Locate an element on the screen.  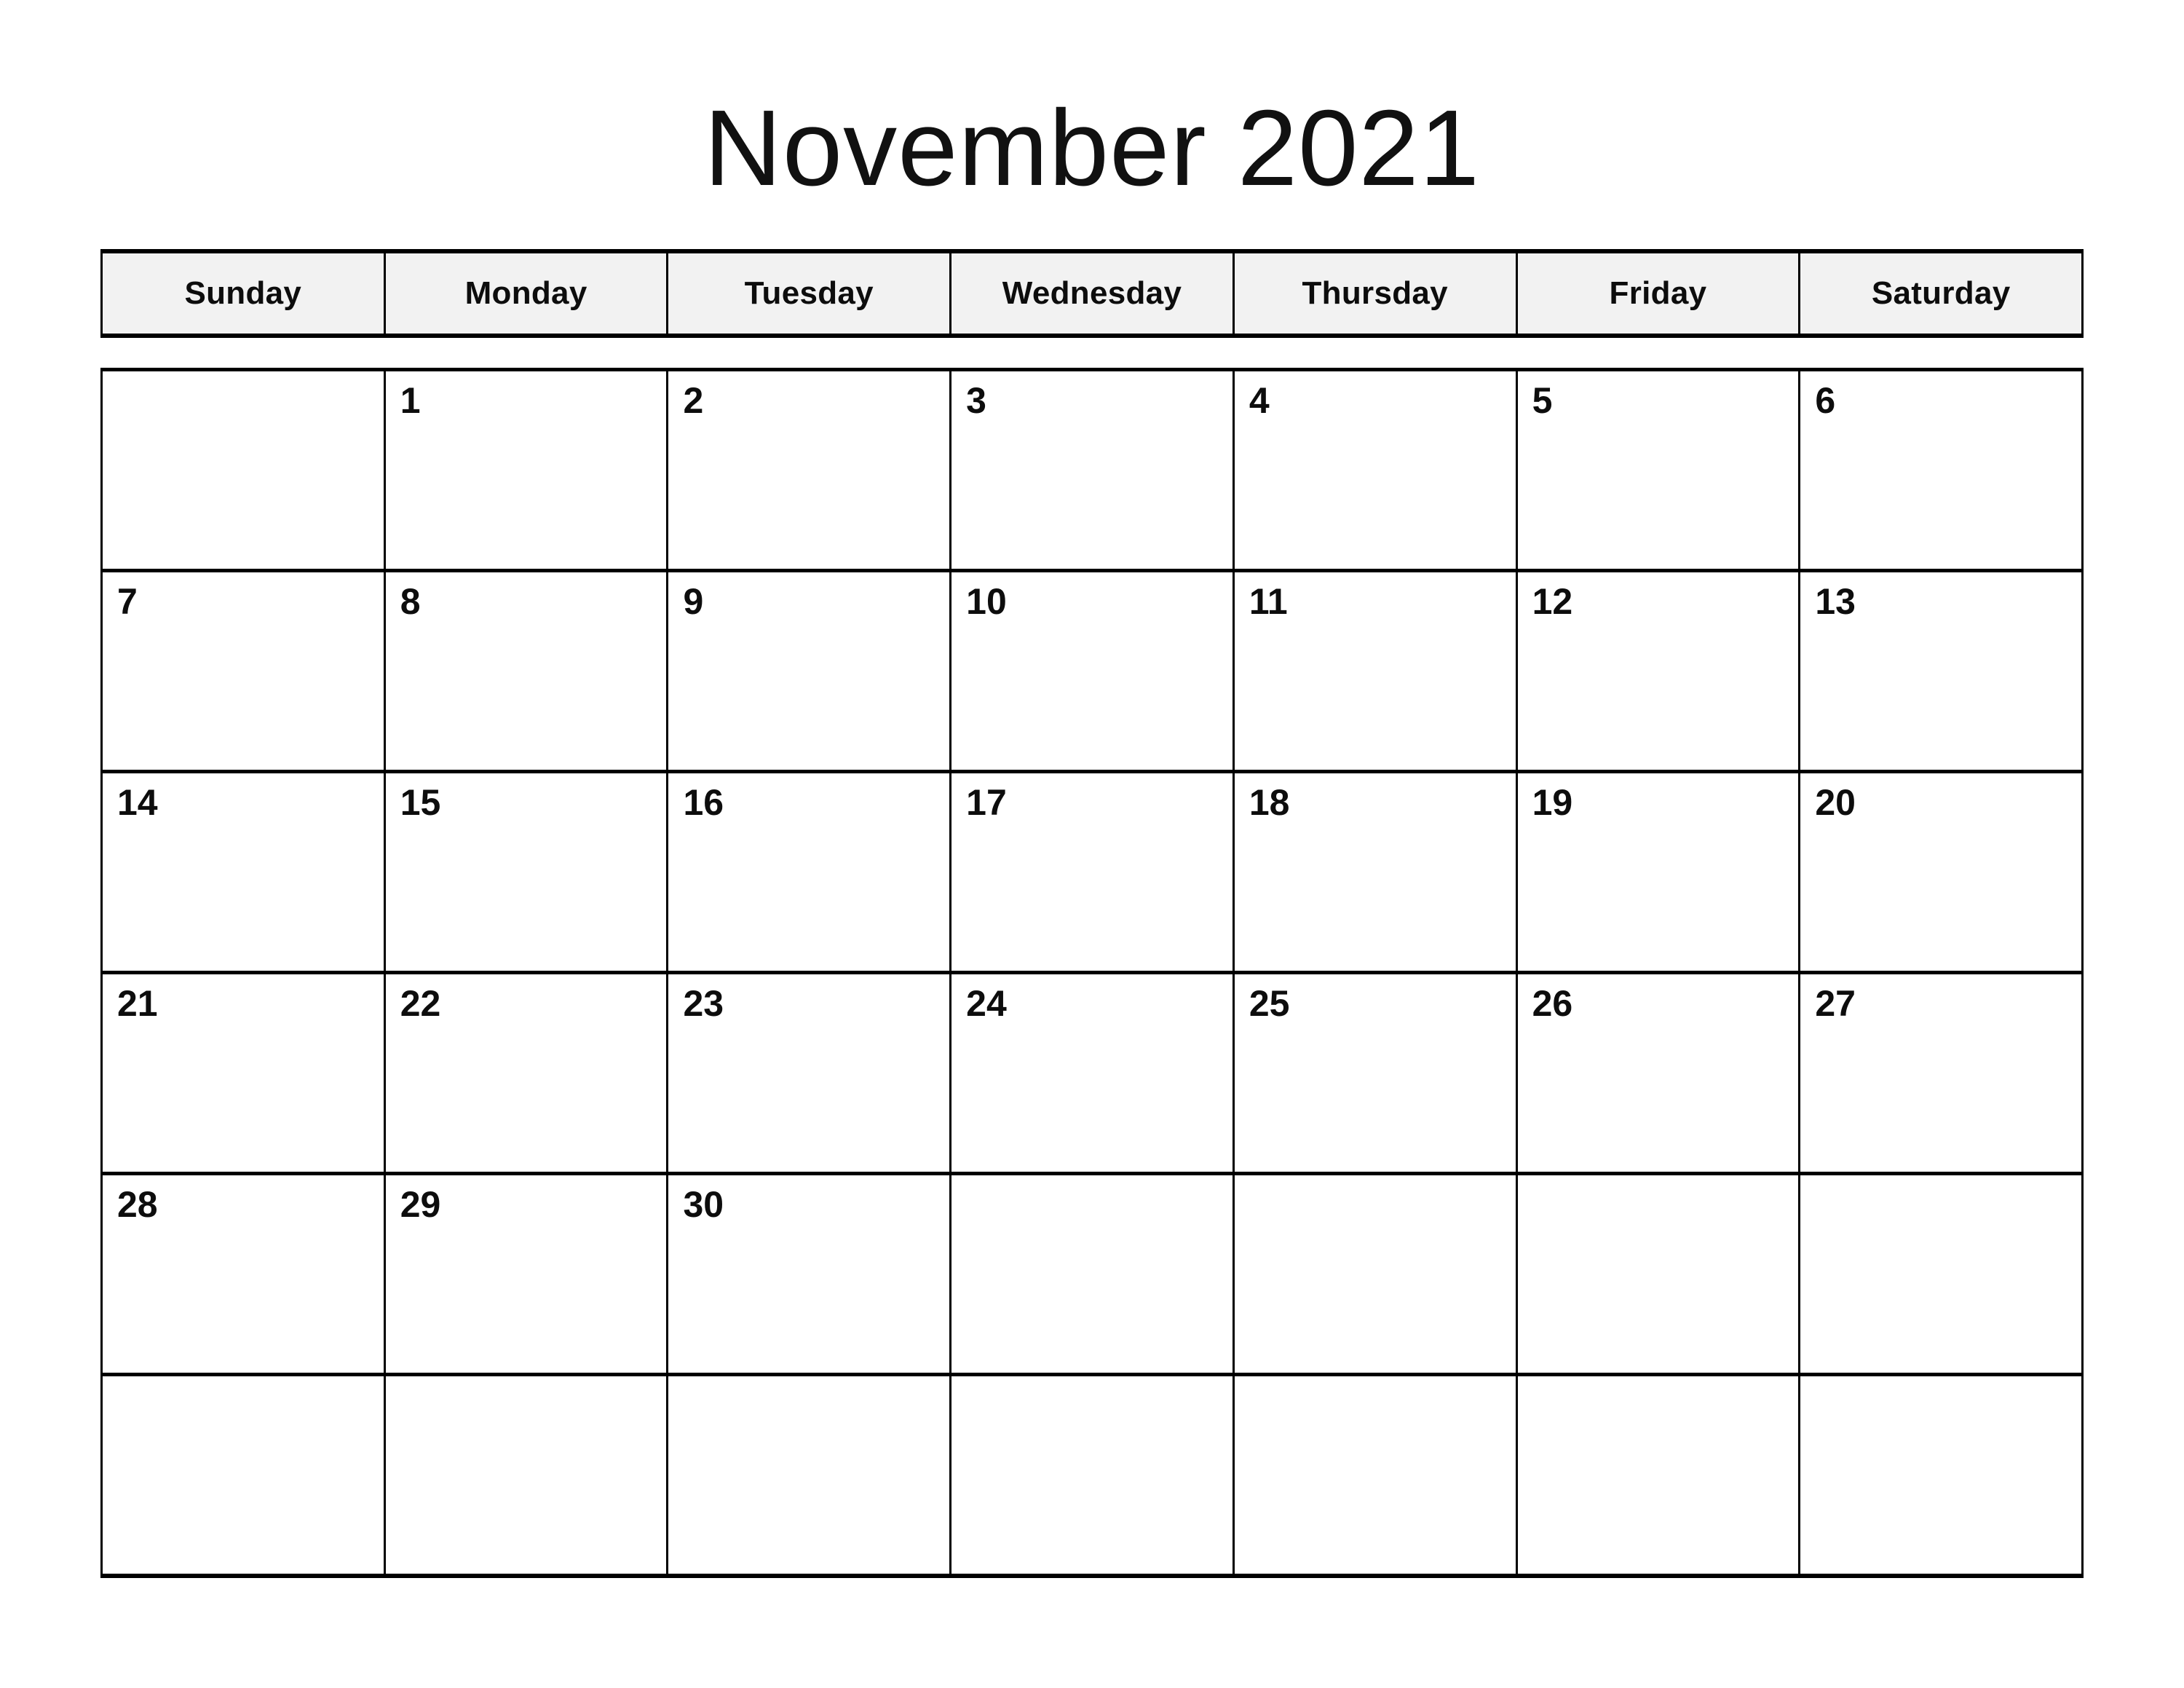
day-number: 22 is located at coordinates (420, 1003).